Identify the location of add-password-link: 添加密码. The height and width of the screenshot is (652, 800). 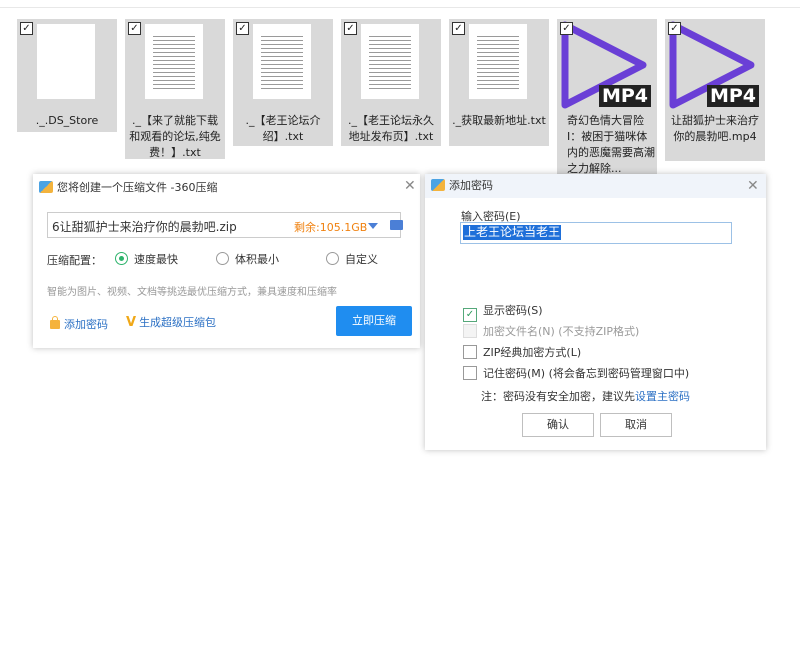
(79, 324).